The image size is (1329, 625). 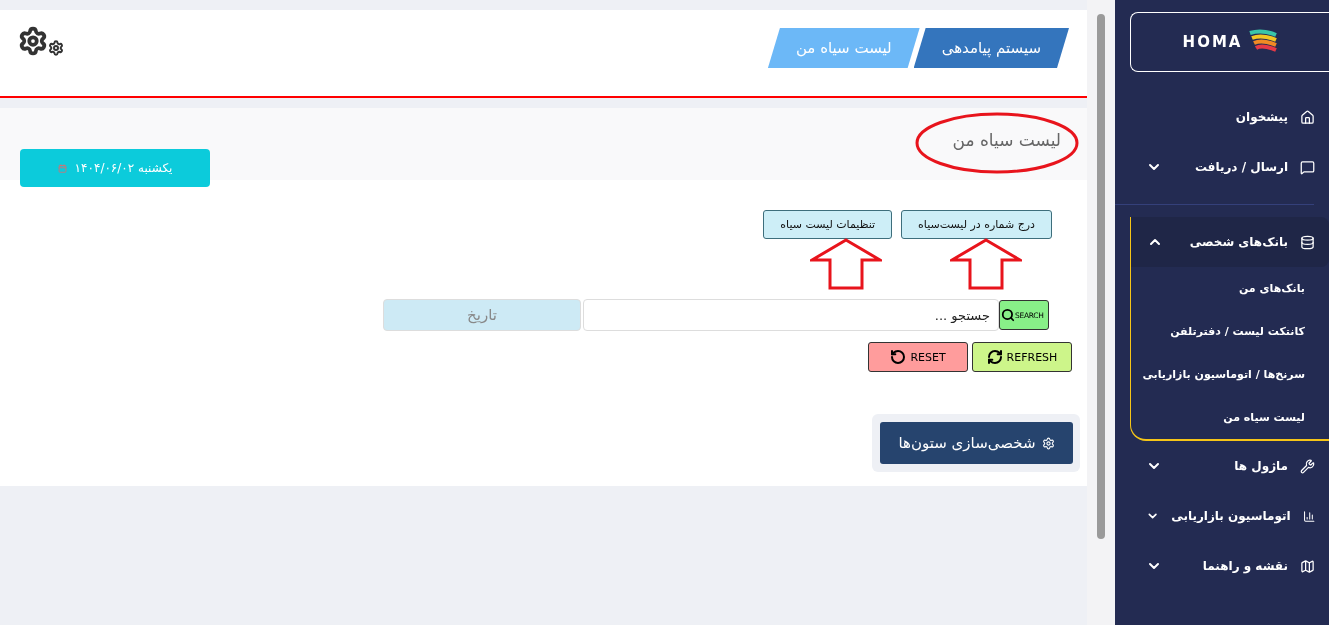 I want to click on date-field: تاریخ, so click(x=482, y=315).